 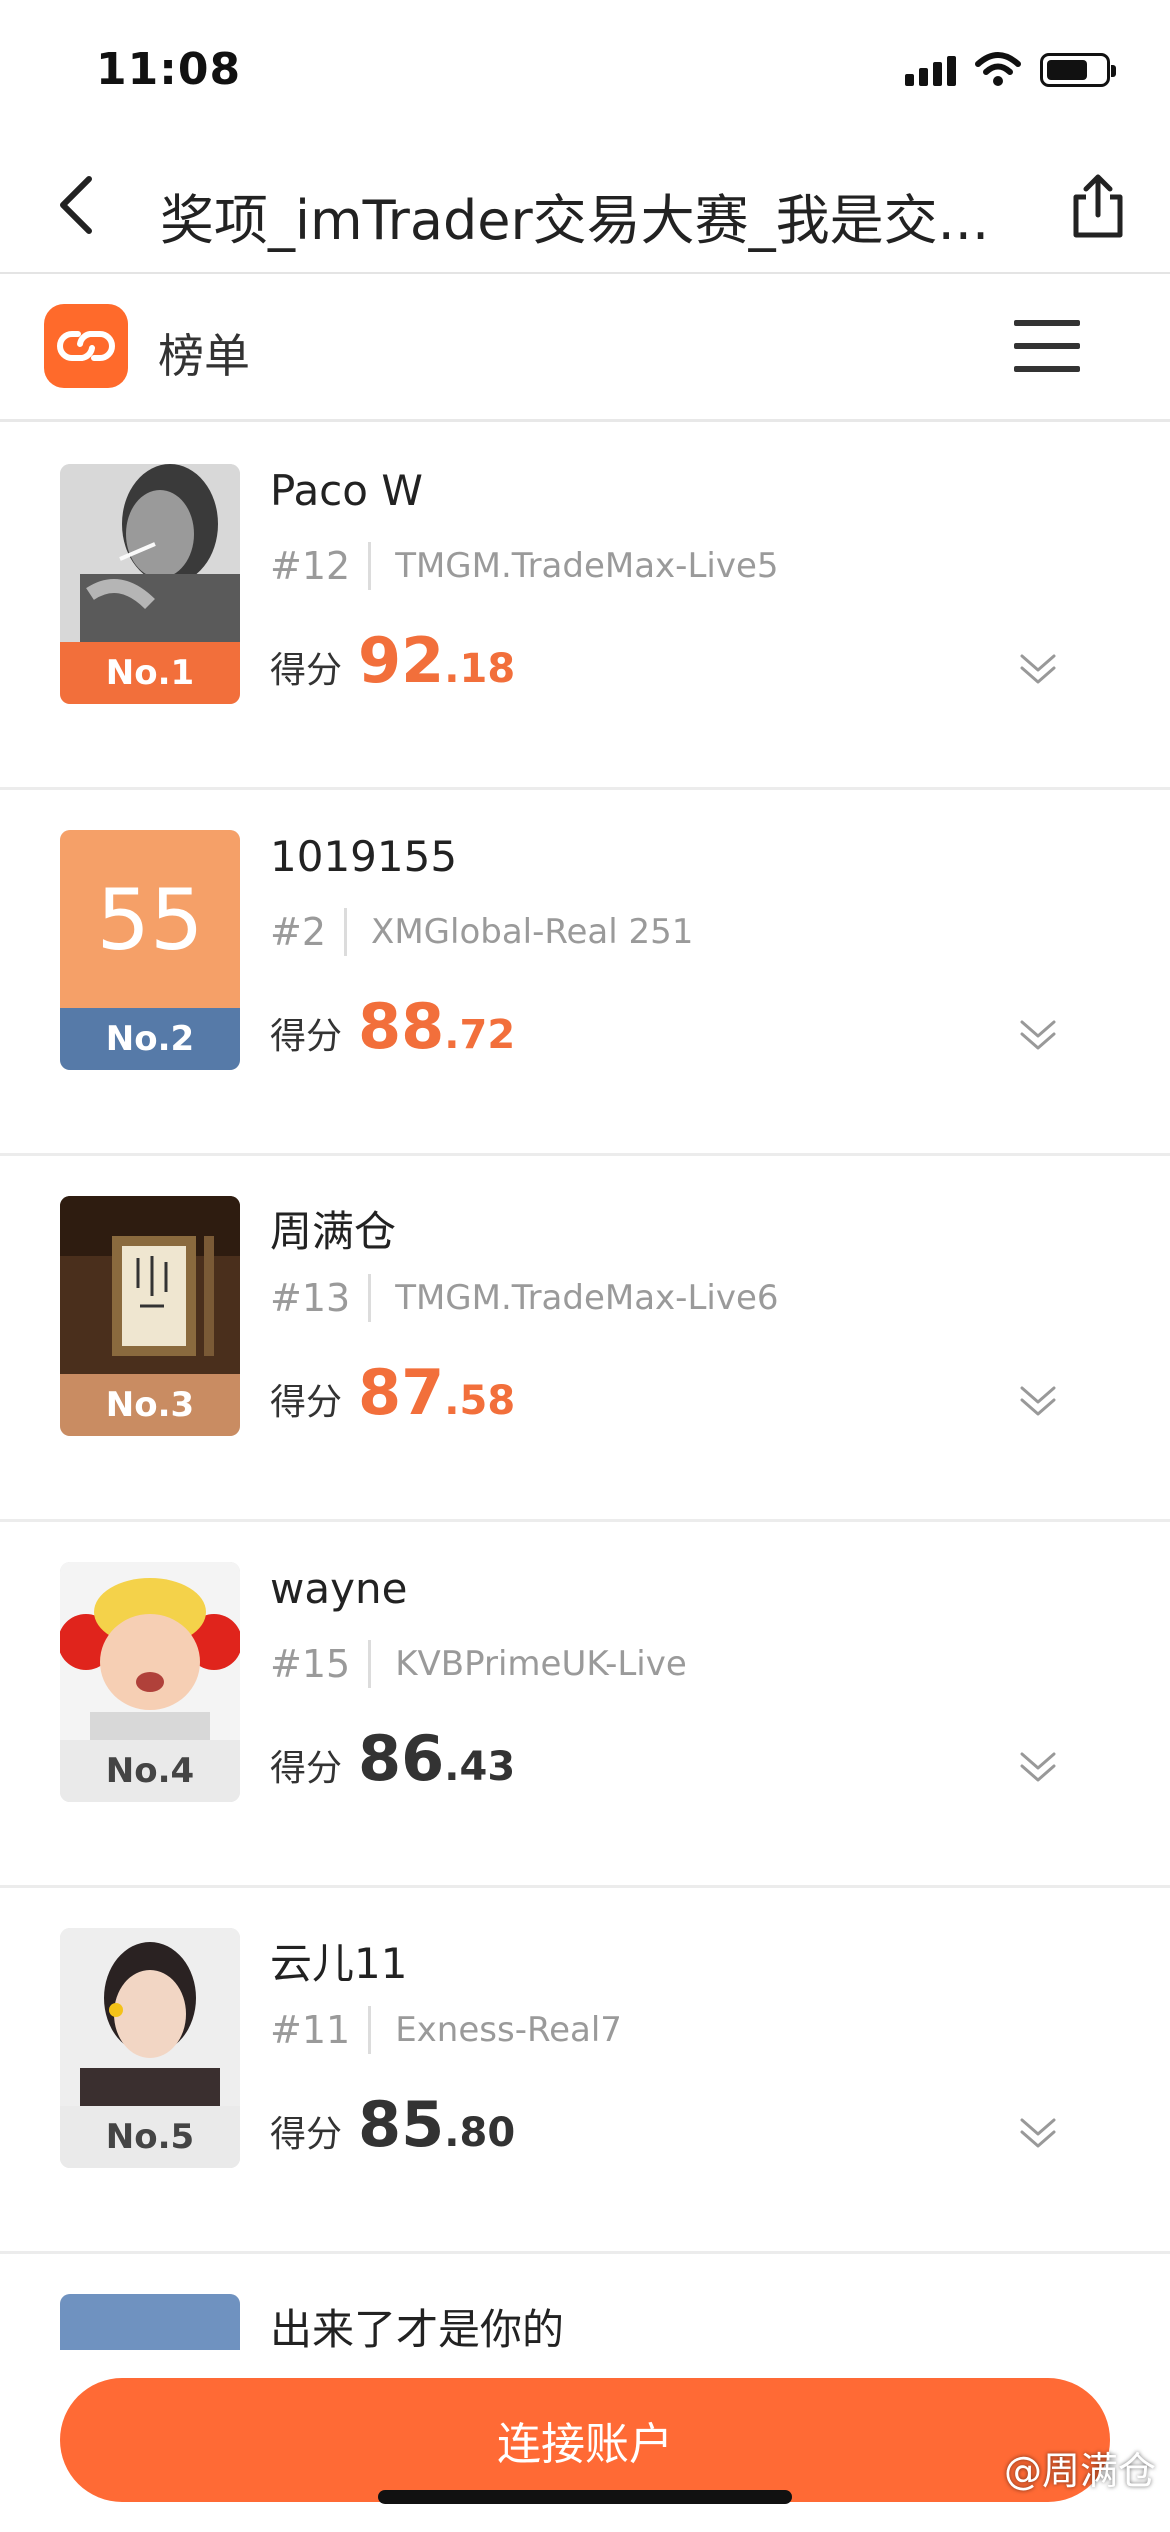 I want to click on status-time: 11:08, so click(x=169, y=69).